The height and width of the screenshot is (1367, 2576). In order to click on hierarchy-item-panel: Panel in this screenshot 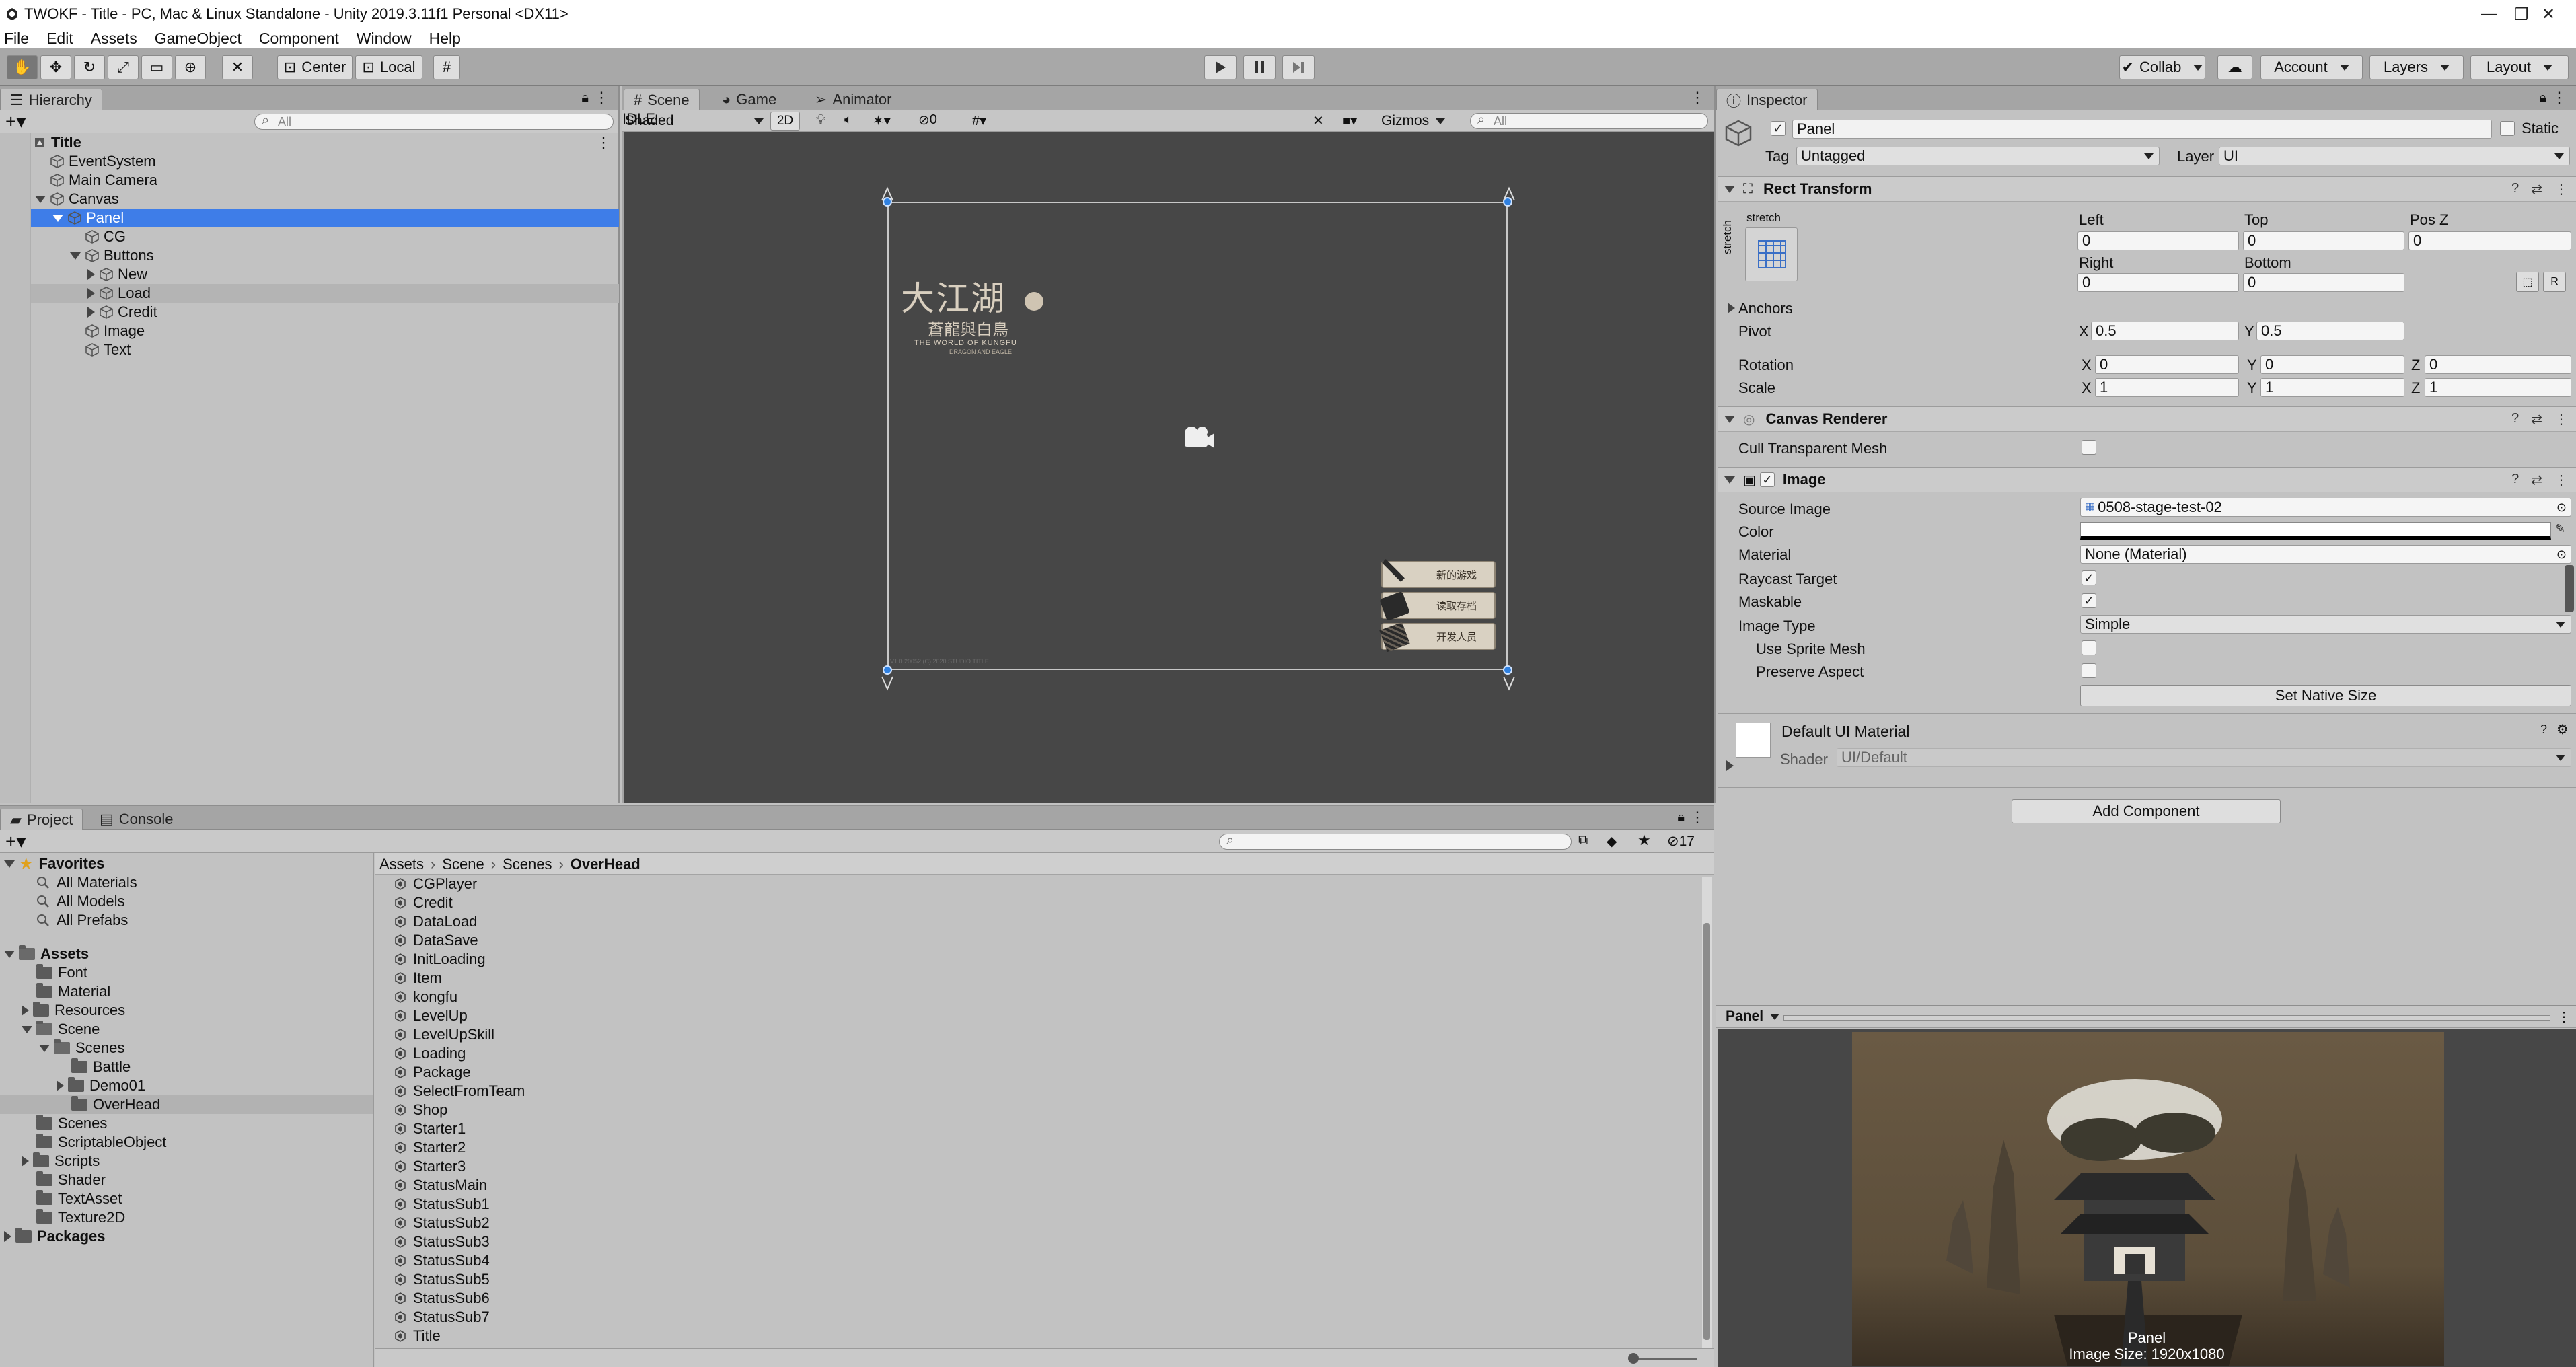, I will do `click(309, 218)`.